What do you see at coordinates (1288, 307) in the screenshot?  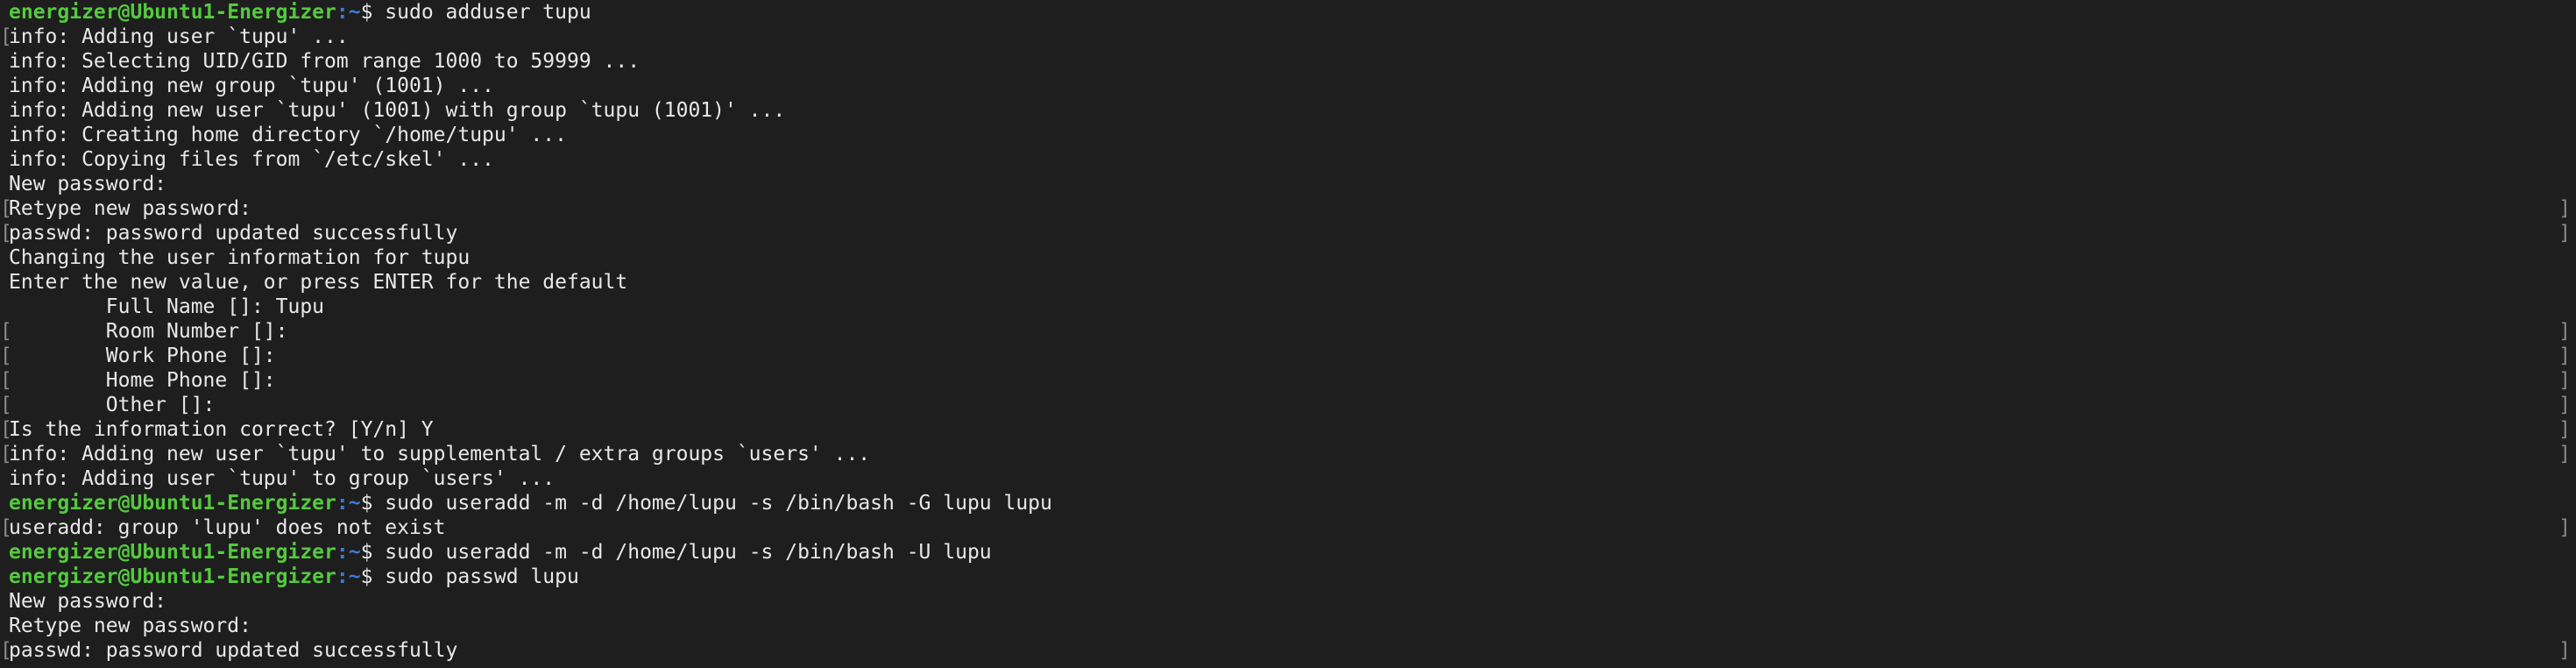 I see `output-line: Full Name []: Tupu` at bounding box center [1288, 307].